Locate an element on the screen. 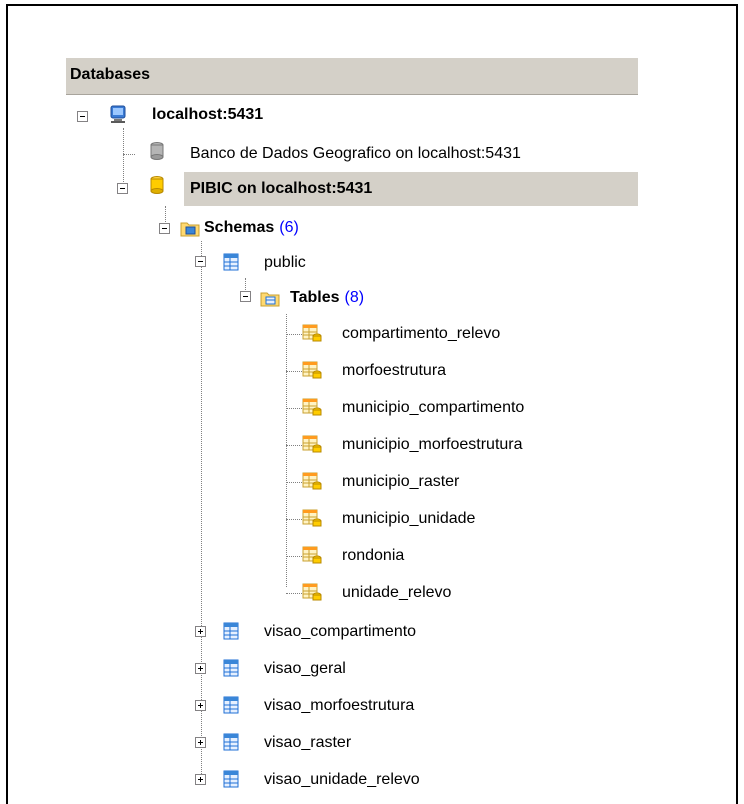 This screenshot has width=744, height=804. schema-label: visao_unidade_relevo is located at coordinates (342, 779).